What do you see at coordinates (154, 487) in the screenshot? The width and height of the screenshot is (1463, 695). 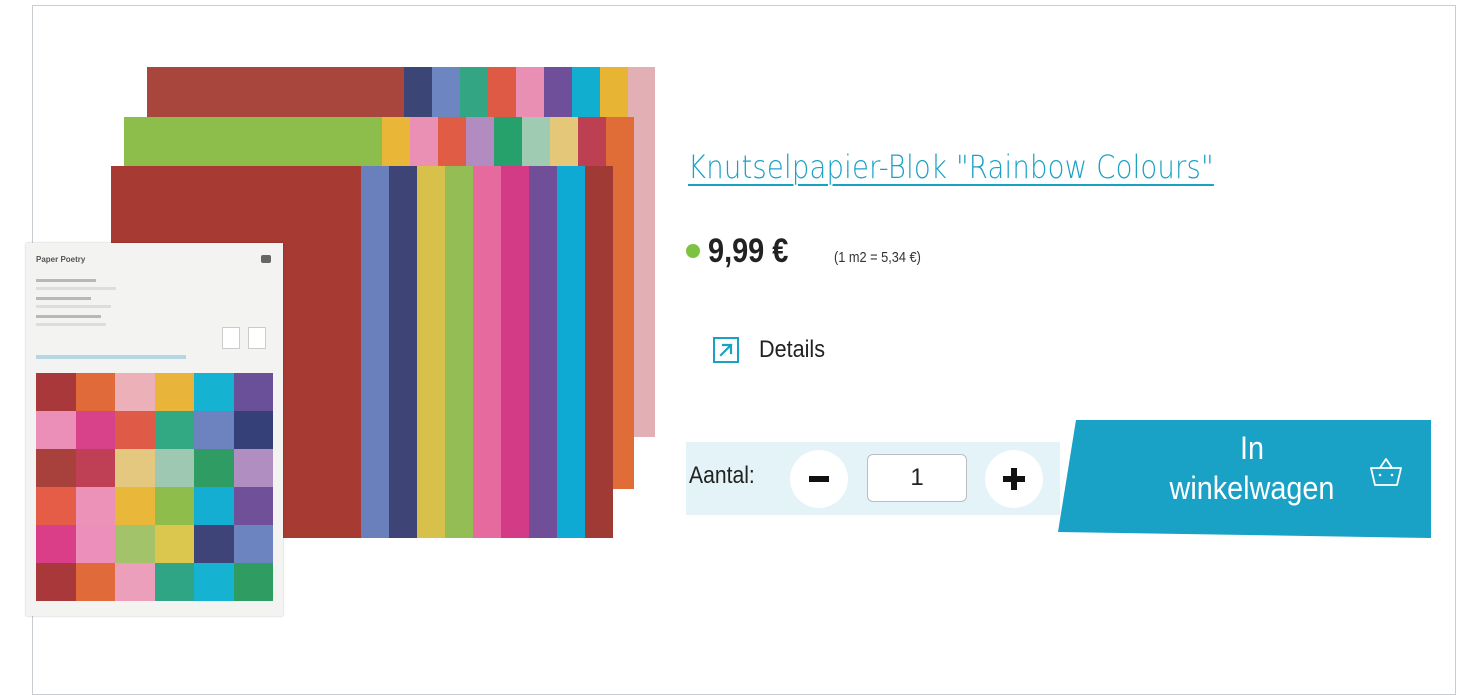 I see `cover-color-grid` at bounding box center [154, 487].